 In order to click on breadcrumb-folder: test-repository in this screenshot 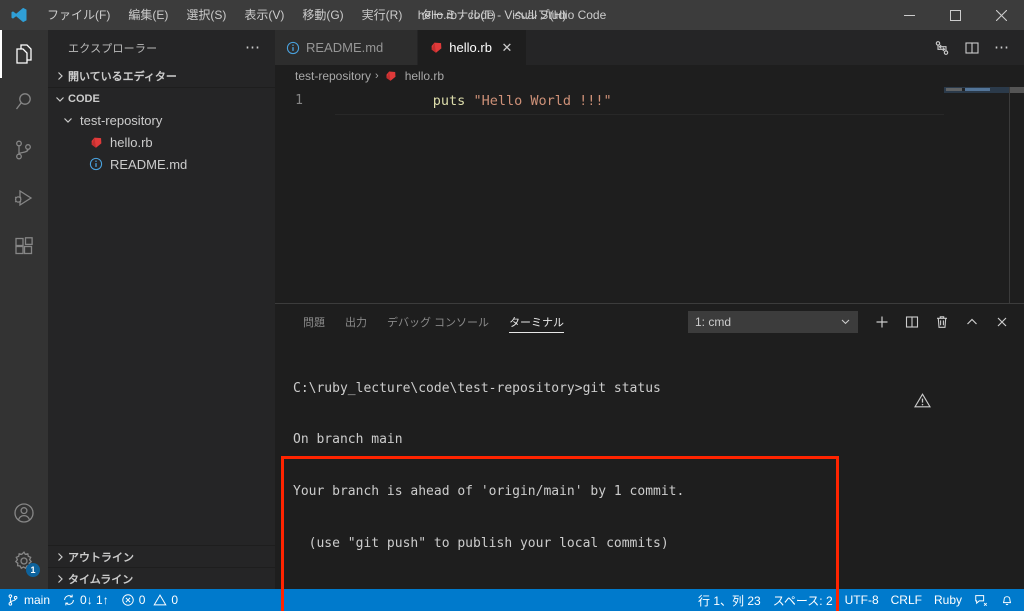, I will do `click(333, 76)`.